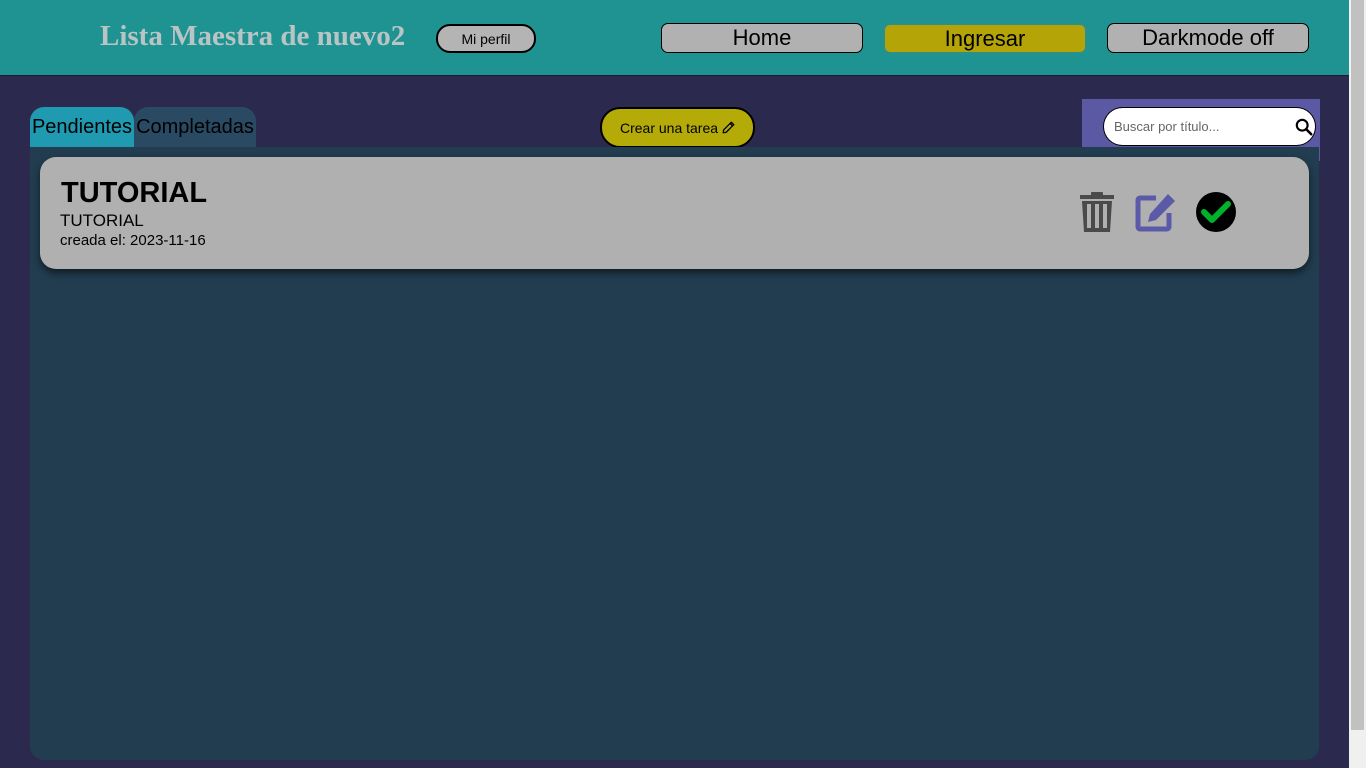  I want to click on scrollbar-thumb, so click(1357, 365).